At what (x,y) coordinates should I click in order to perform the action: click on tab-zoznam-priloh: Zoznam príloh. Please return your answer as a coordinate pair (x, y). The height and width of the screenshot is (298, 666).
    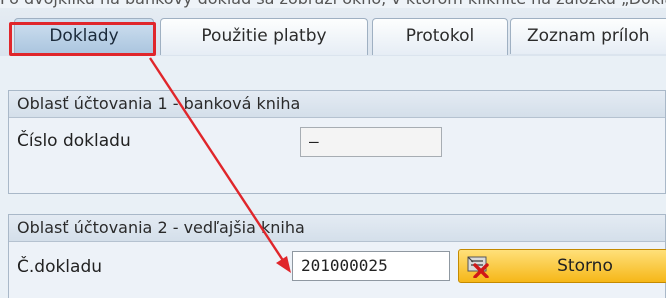
    Looking at the image, I should click on (588, 36).